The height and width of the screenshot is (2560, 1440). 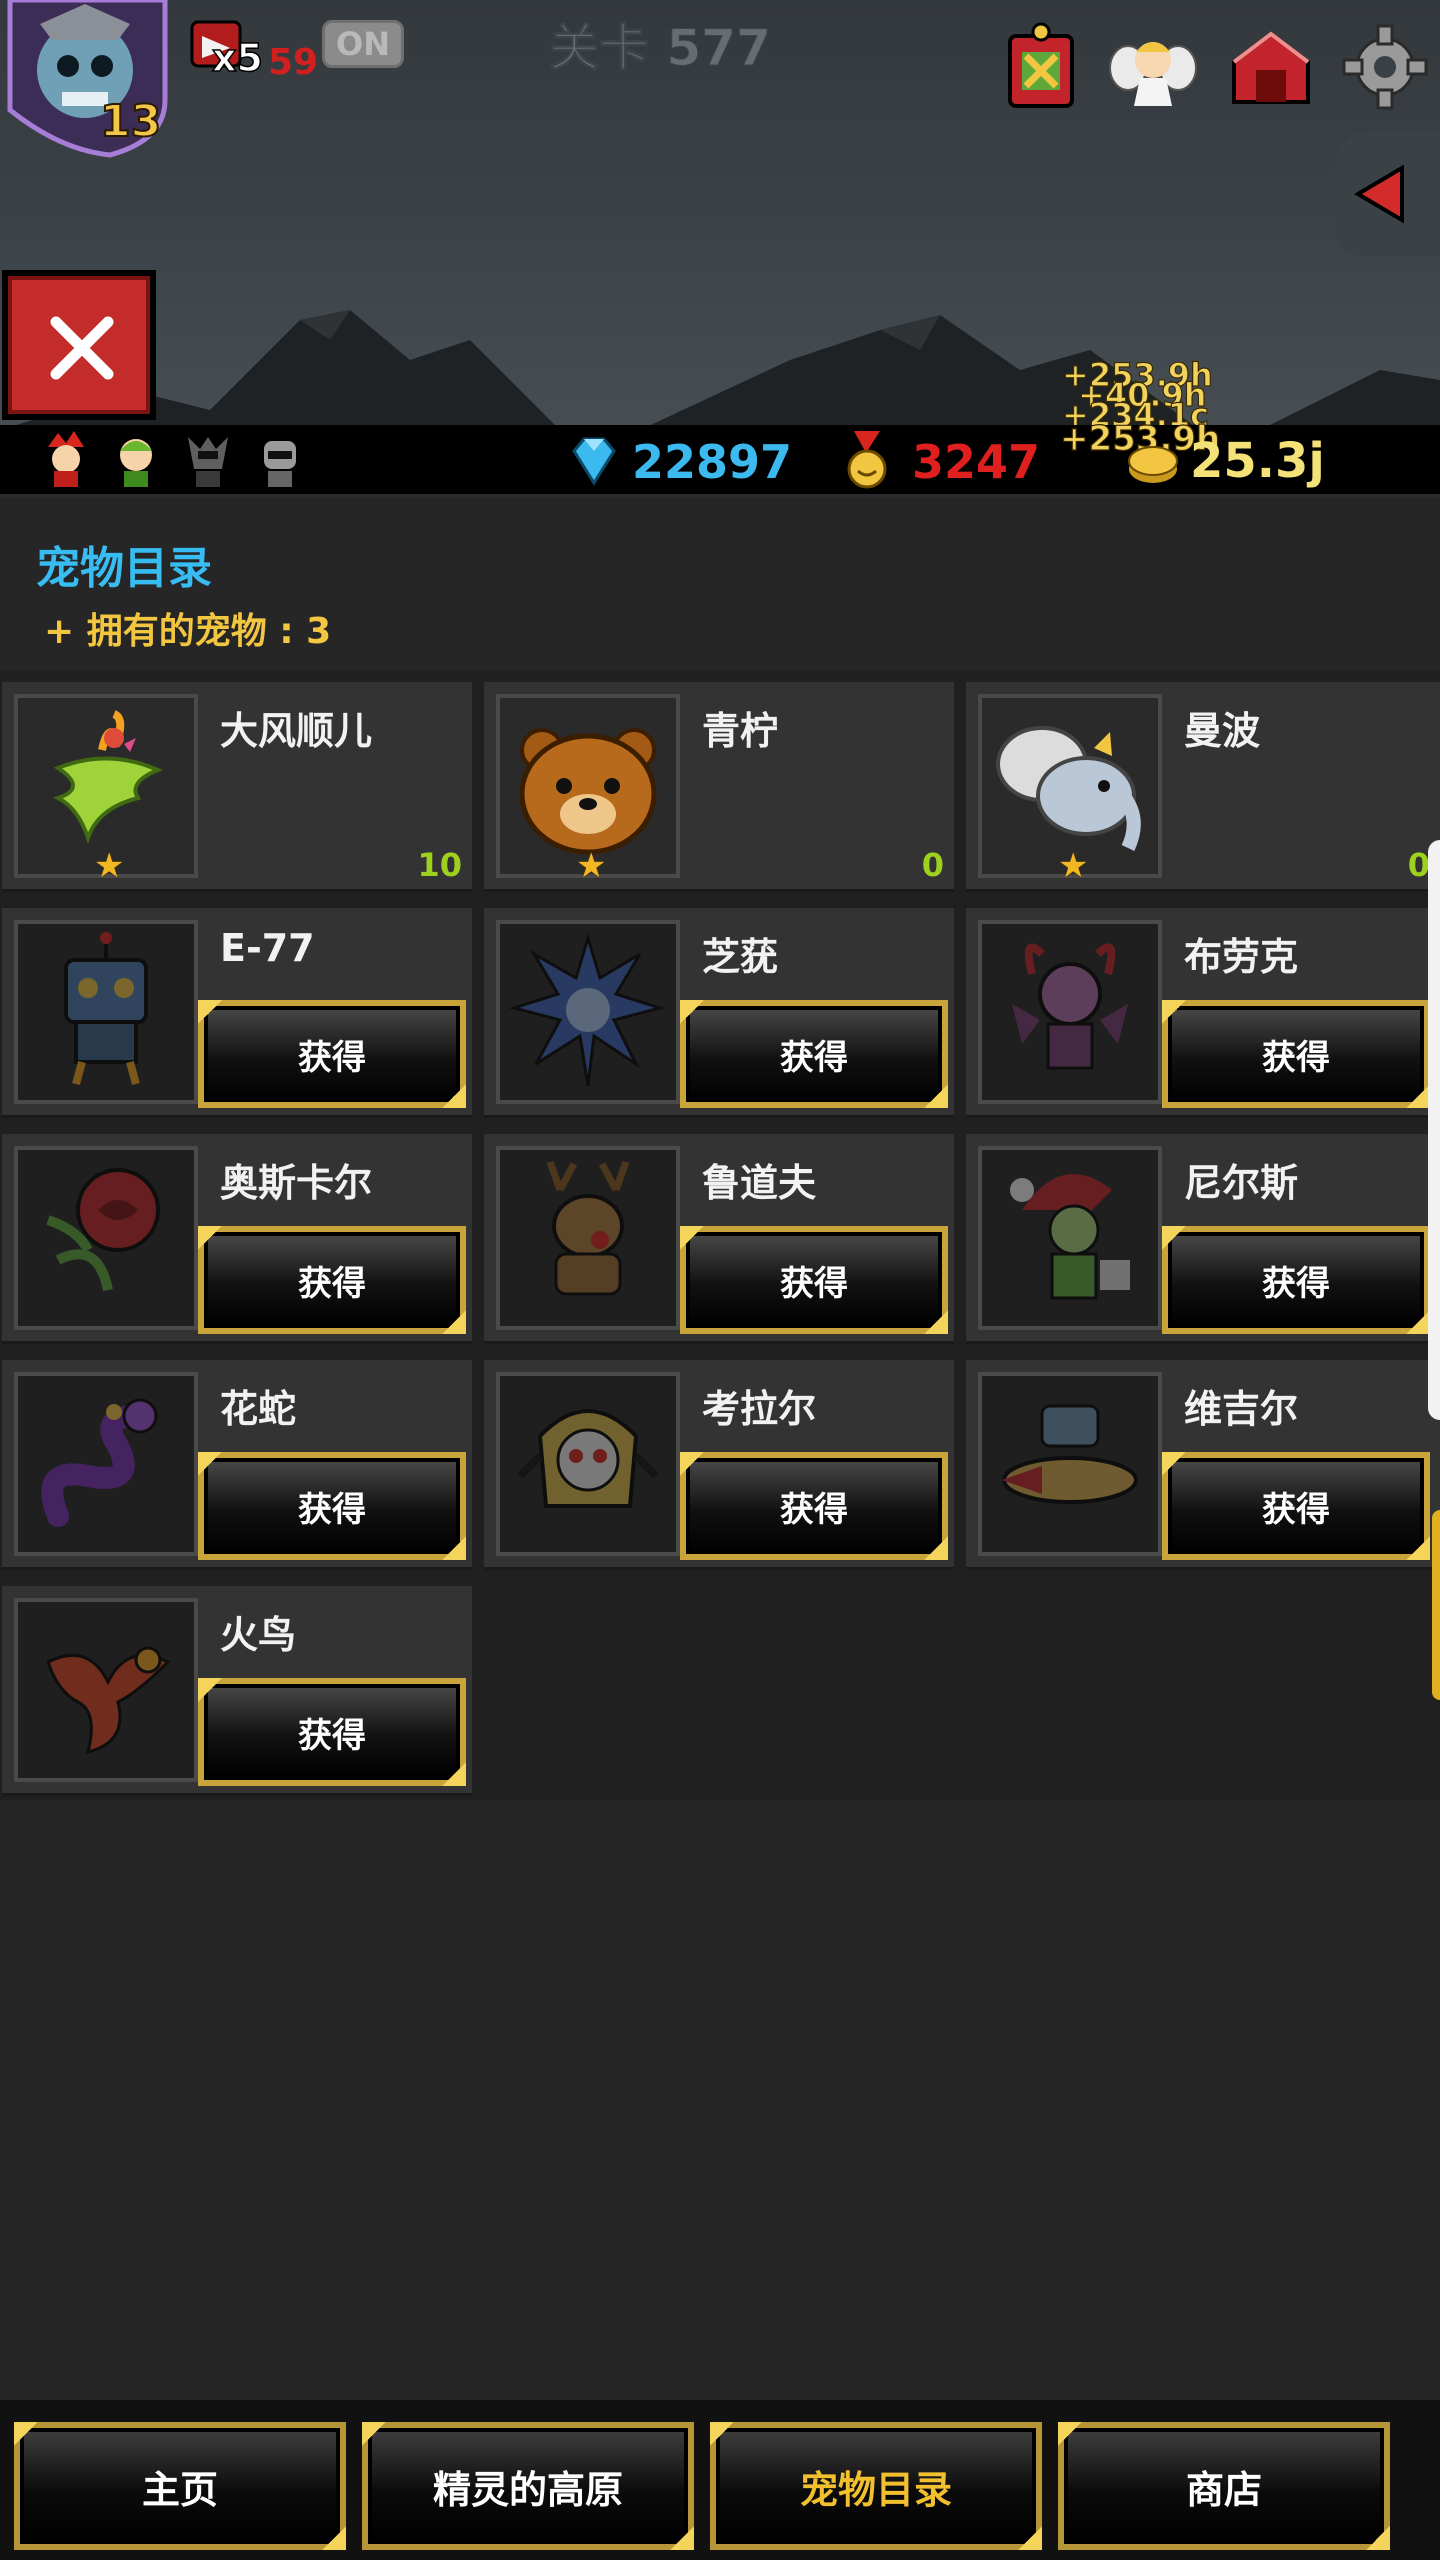 I want to click on demon-pet-icon, so click(x=1070, y=1012).